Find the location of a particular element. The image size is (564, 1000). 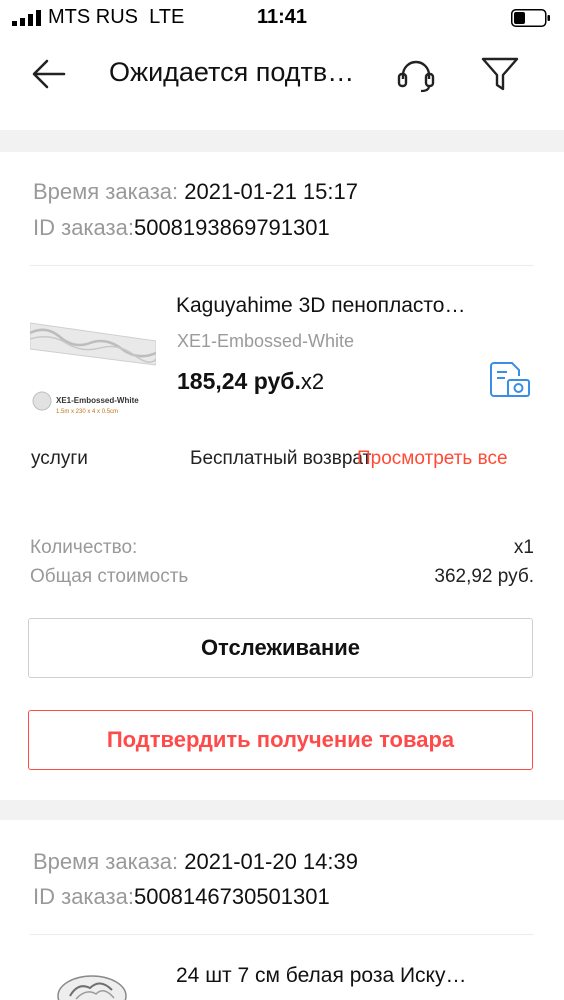

product-quantity: x2 is located at coordinates (312, 381).